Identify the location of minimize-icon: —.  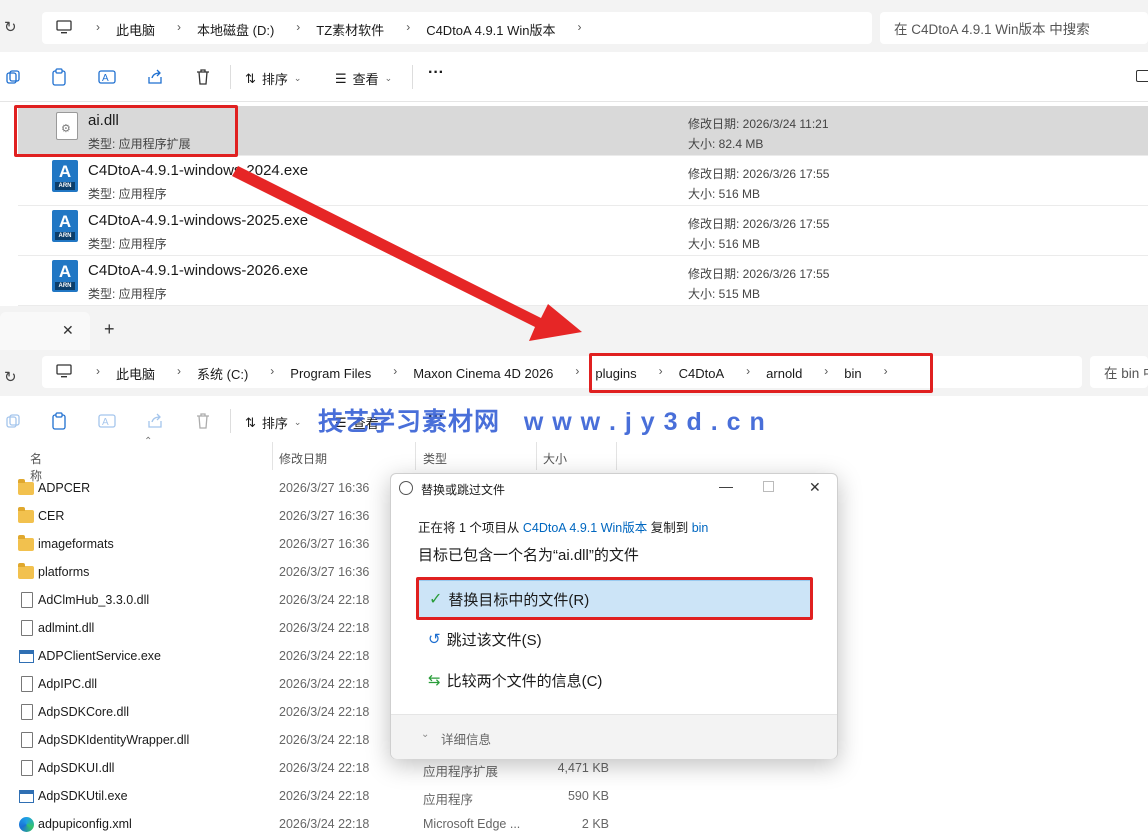
(726, 486).